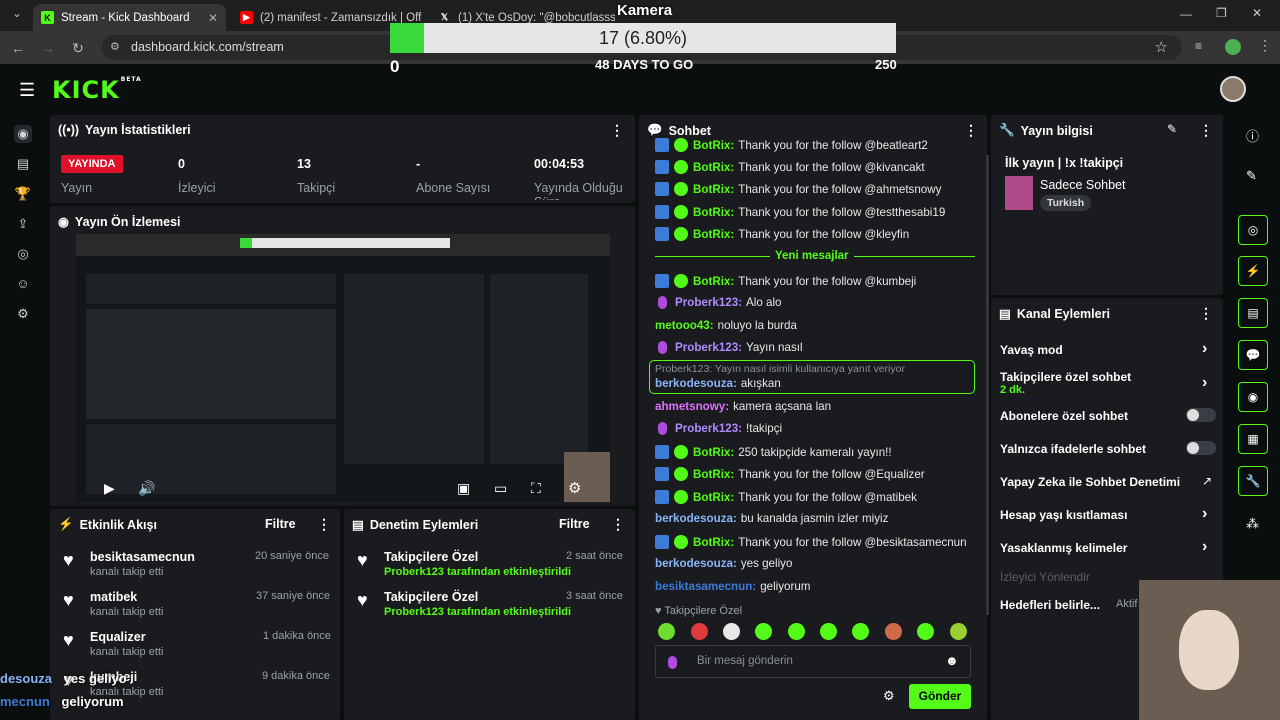 Image resolution: width=1280 pixels, height=720 pixels. I want to click on followers-only-item: Takipçilere özel sohbet, so click(1065, 377).